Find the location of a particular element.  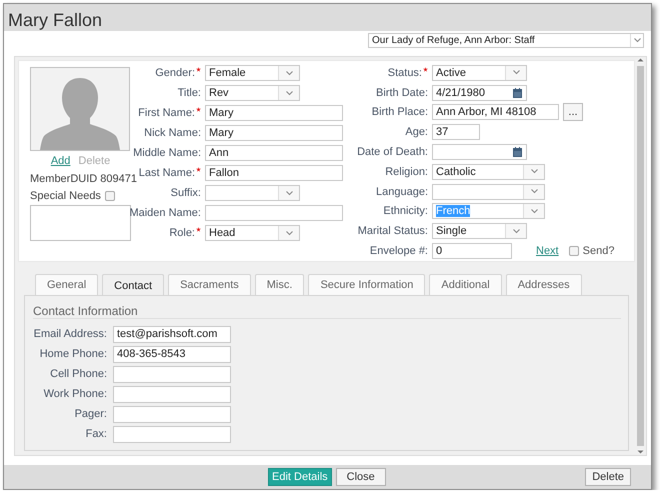

notes-textarea is located at coordinates (80, 223).